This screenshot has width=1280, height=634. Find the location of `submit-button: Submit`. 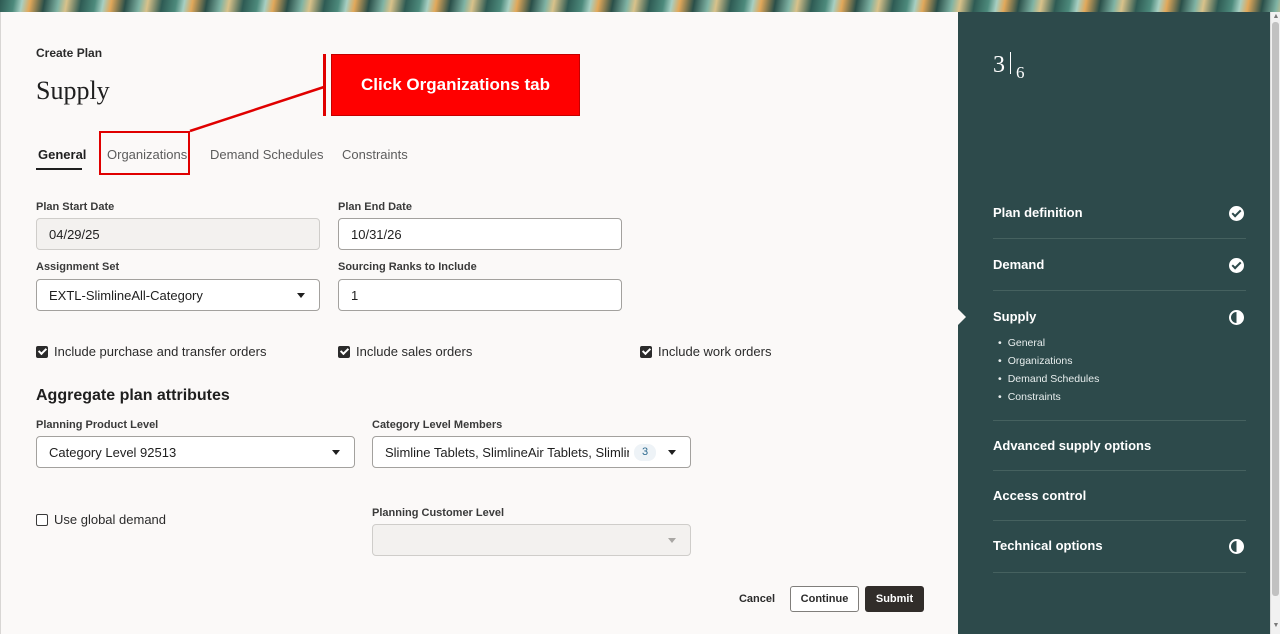

submit-button: Submit is located at coordinates (894, 599).